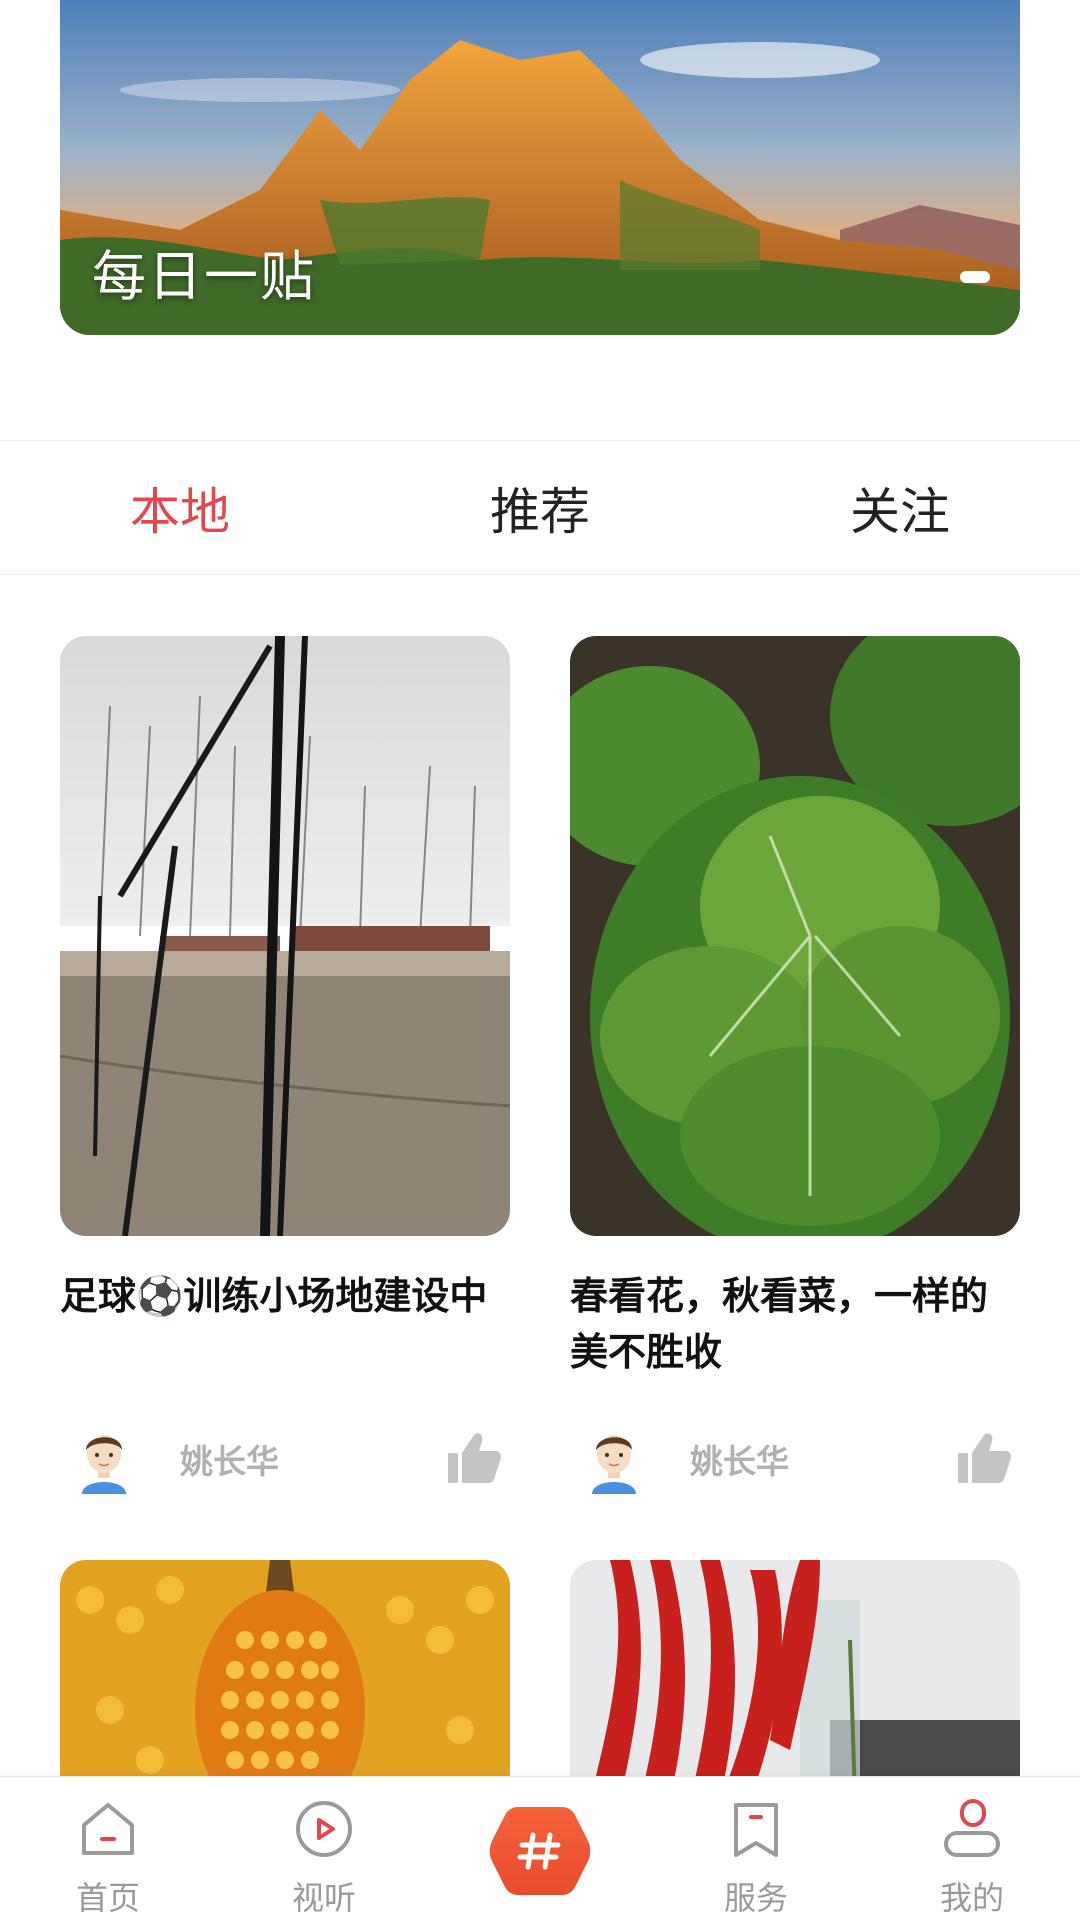  I want to click on card-title: 春看花，秋看菜，一样的美不胜收, so click(779, 1324).